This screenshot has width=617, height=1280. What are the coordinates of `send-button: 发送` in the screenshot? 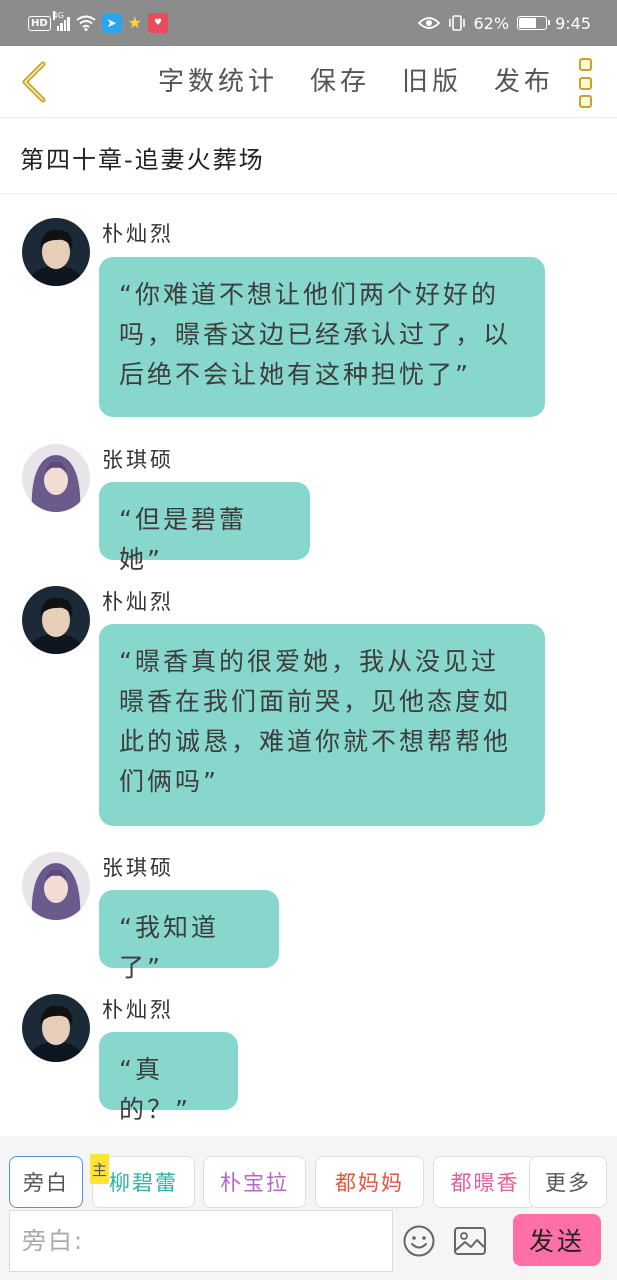 It's located at (557, 1240).